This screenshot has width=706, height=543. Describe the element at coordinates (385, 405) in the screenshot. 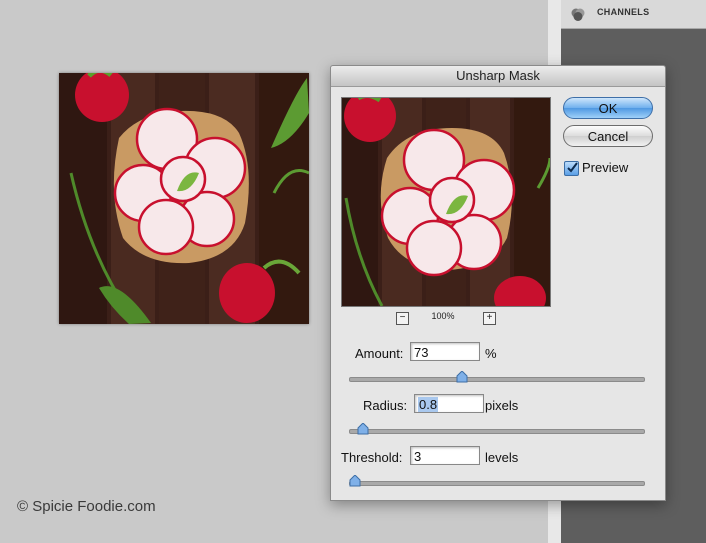

I see `radius-label: Radius:` at that location.